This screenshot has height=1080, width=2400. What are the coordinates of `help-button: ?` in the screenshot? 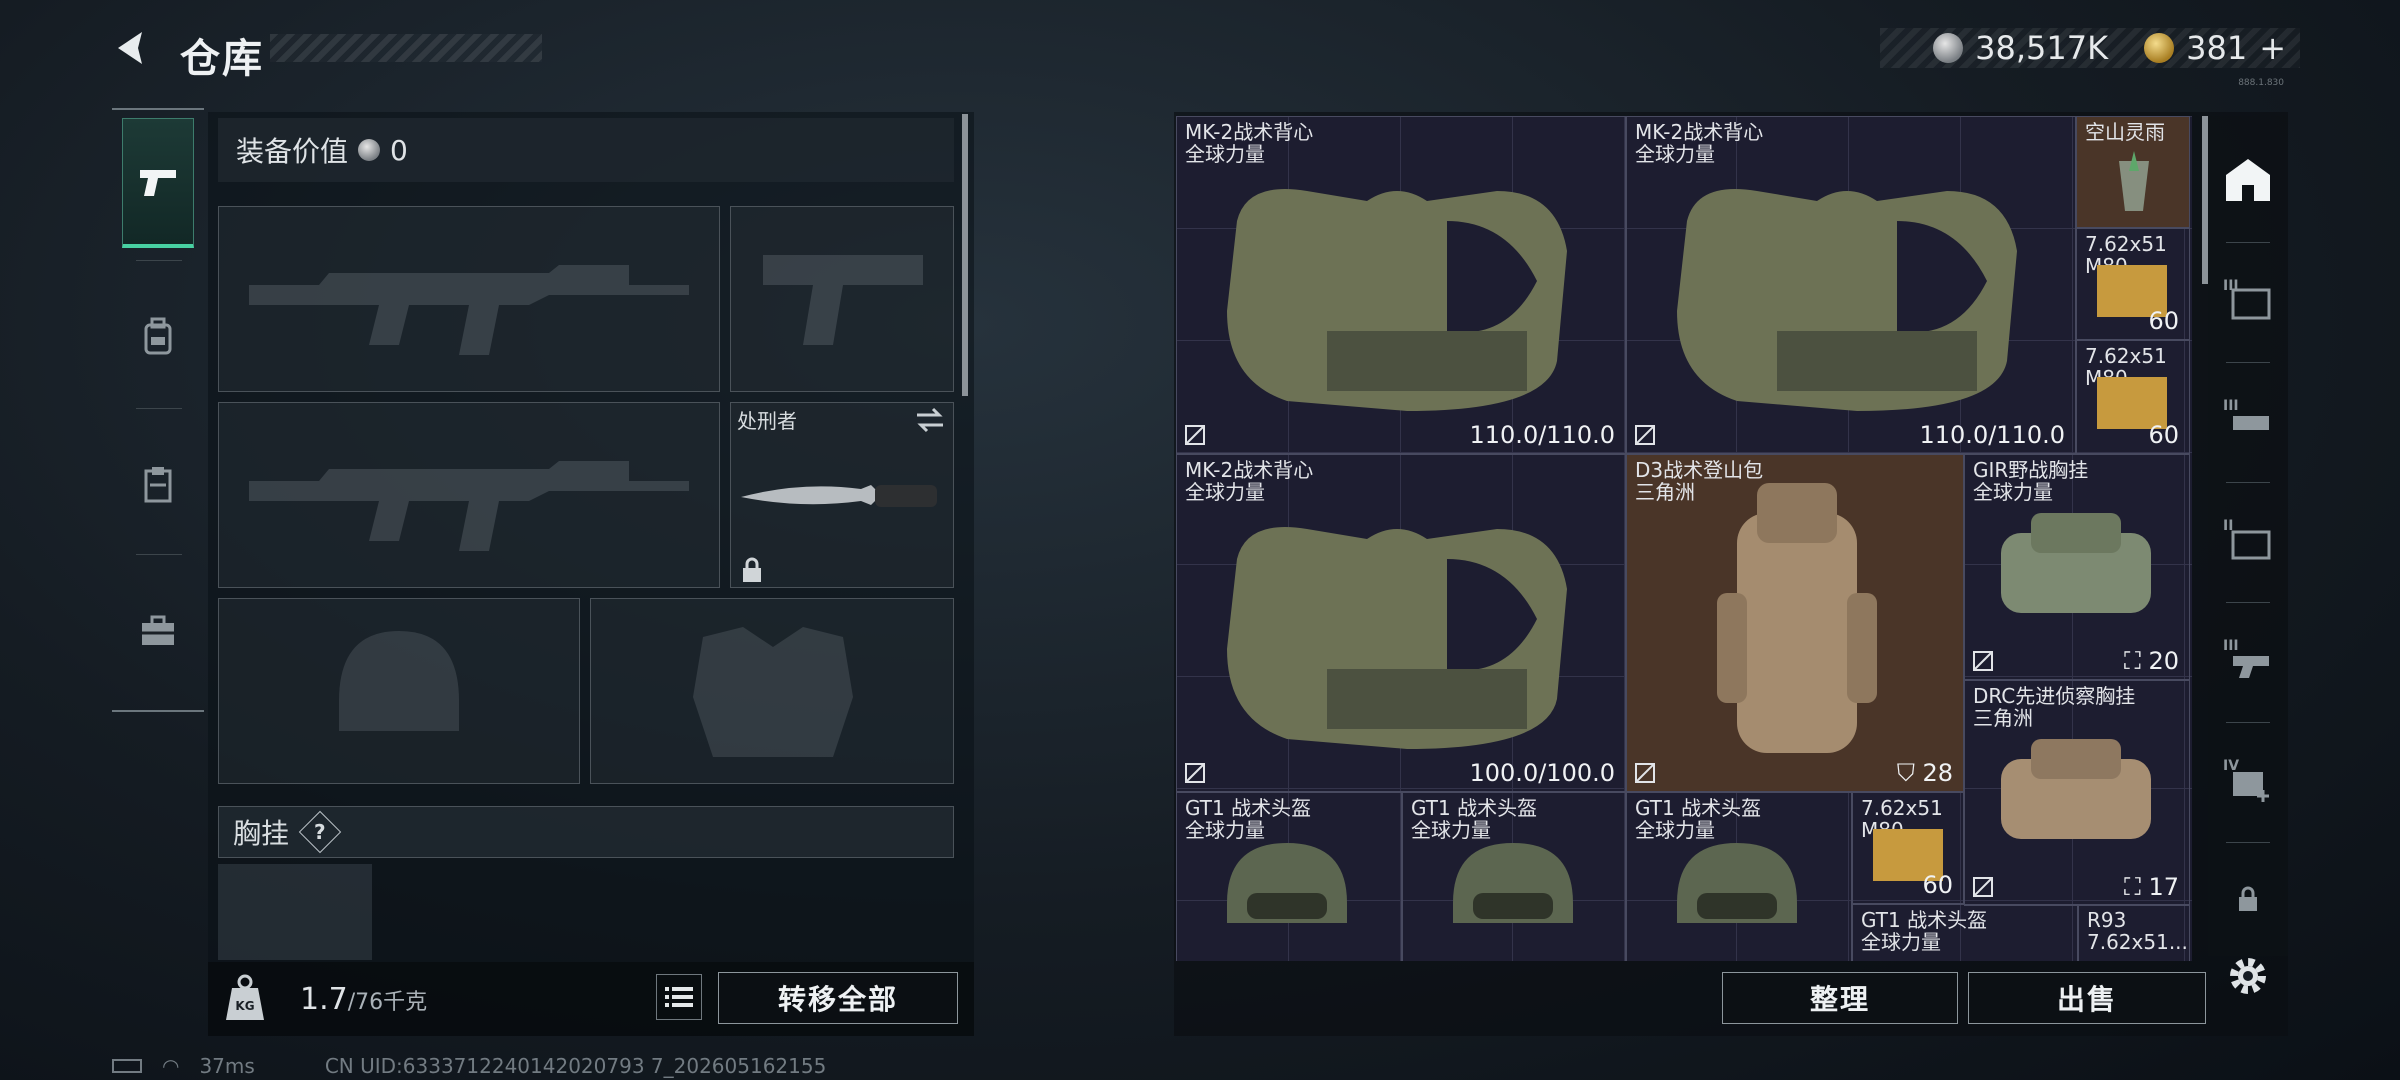 It's located at (320, 832).